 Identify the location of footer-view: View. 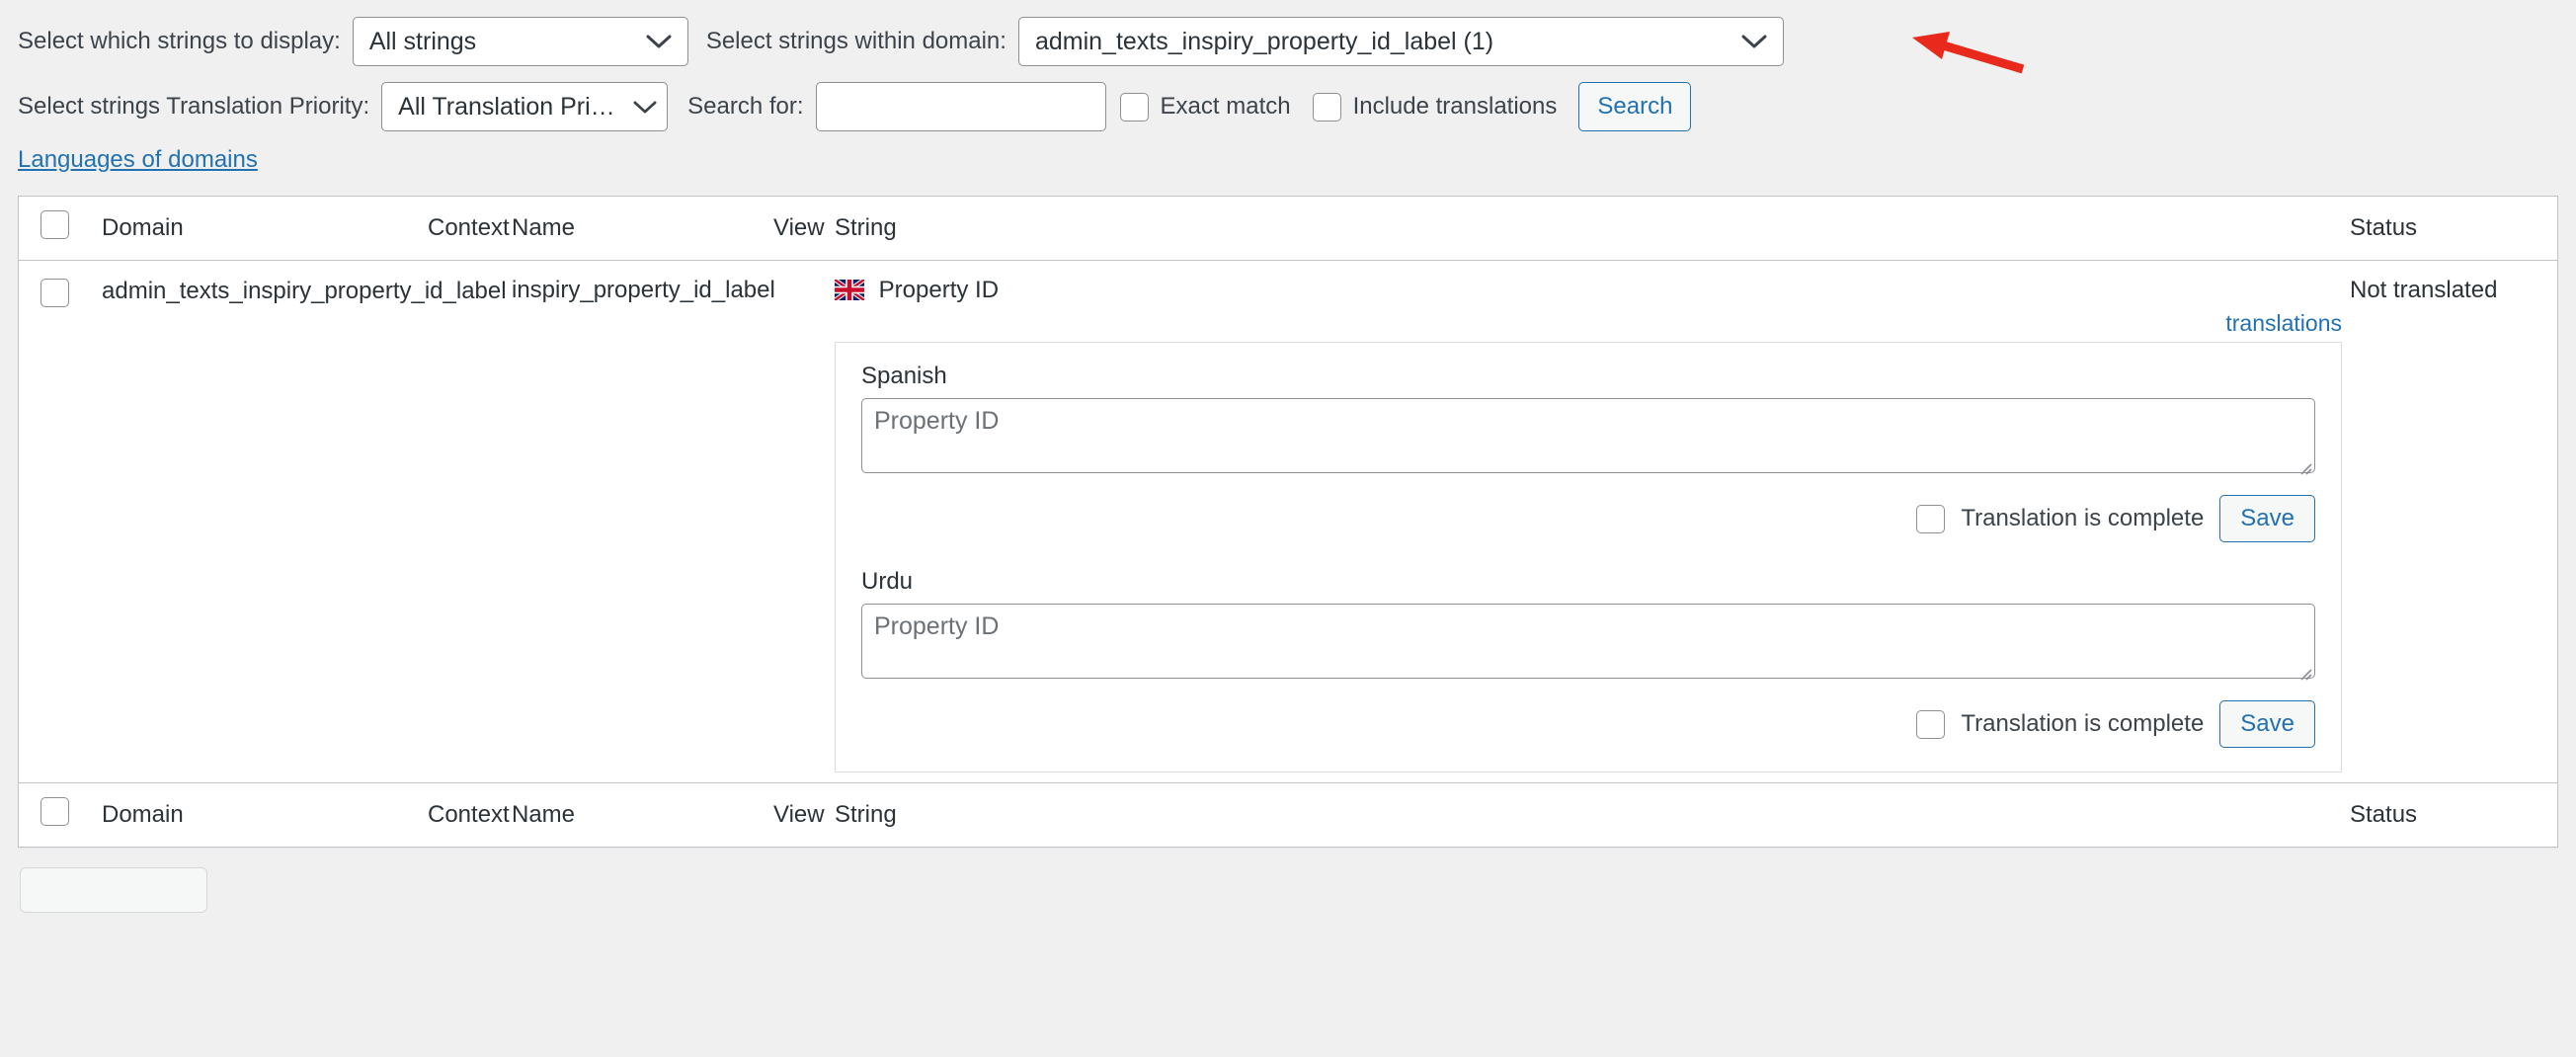
(804, 814).